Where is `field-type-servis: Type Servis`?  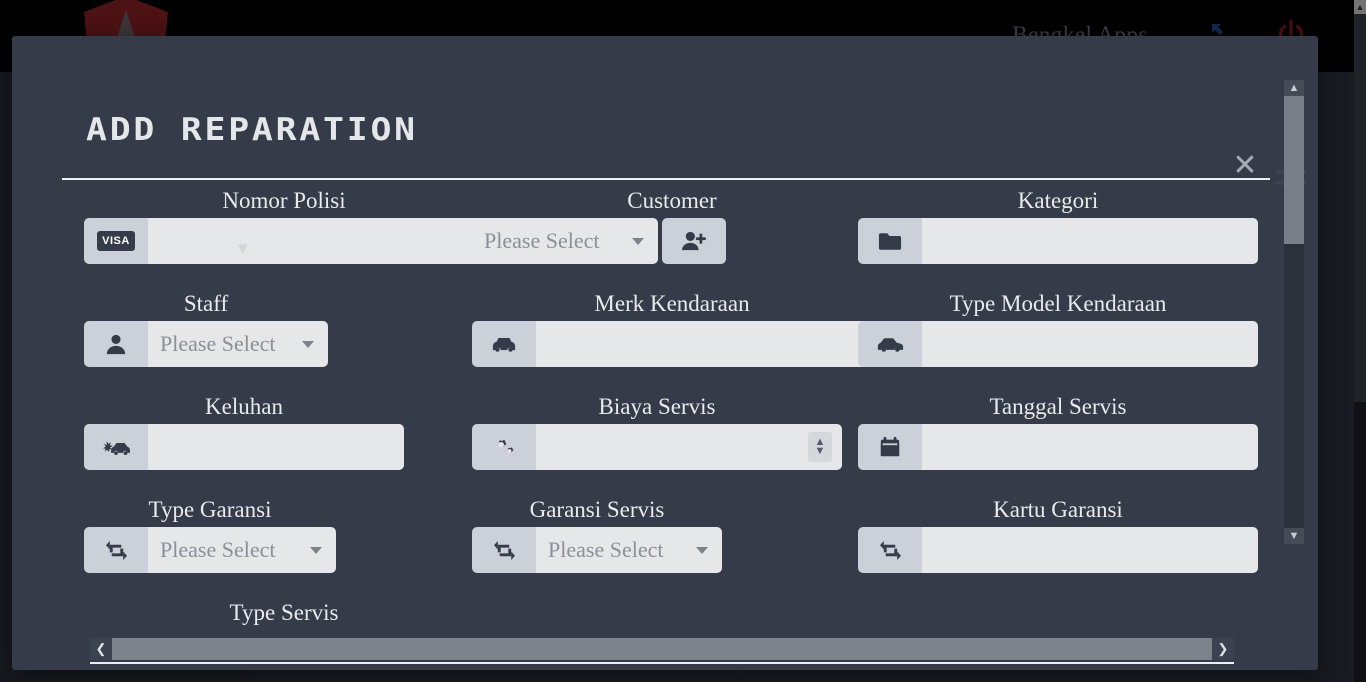 field-type-servis: Type Servis is located at coordinates (284, 615).